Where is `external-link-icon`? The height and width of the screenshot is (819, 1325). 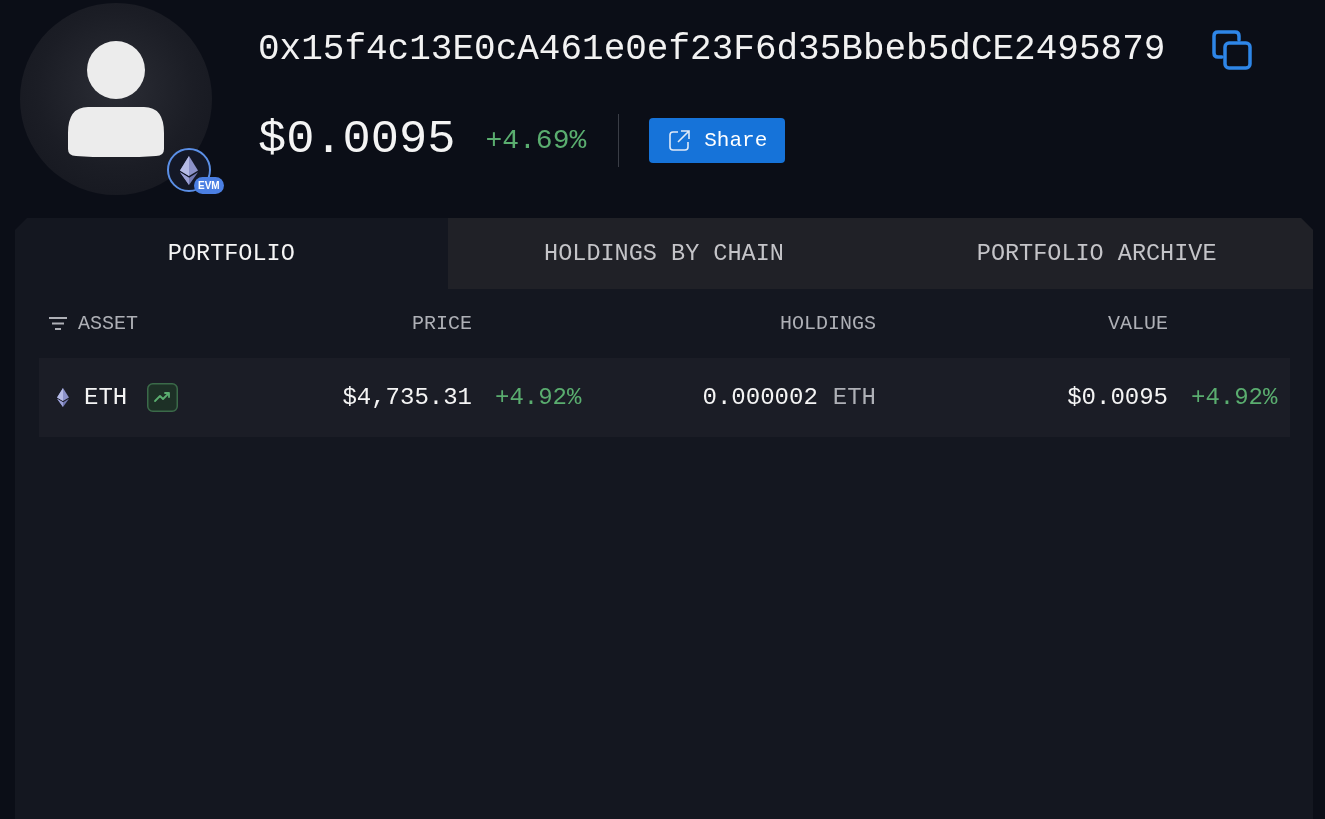 external-link-icon is located at coordinates (680, 140).